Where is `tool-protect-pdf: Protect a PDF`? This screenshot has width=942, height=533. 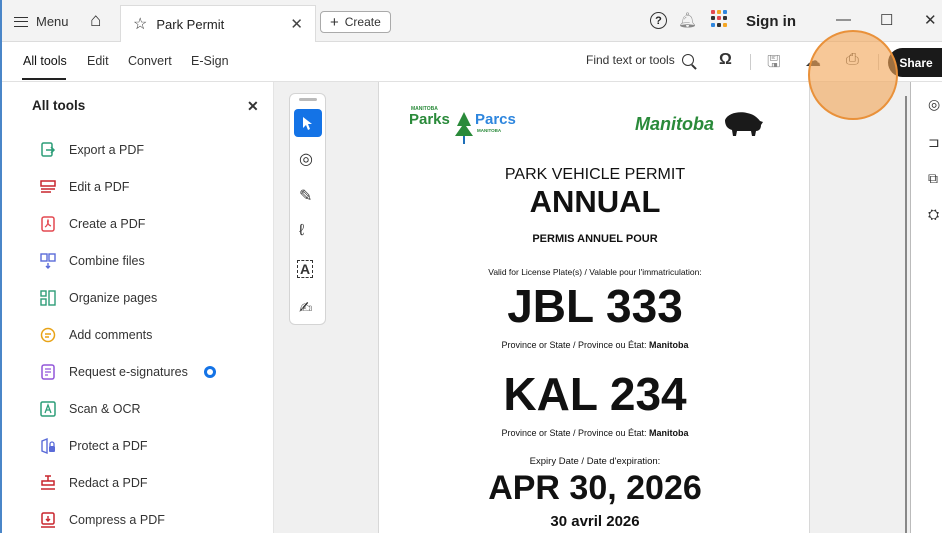 tool-protect-pdf: Protect a PDF is located at coordinates (93, 446).